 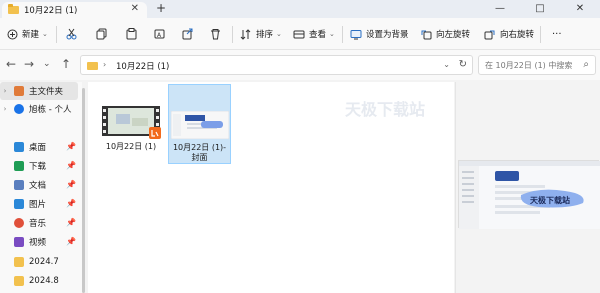 I want to click on refresh-icon: ↻, so click(x=463, y=64).